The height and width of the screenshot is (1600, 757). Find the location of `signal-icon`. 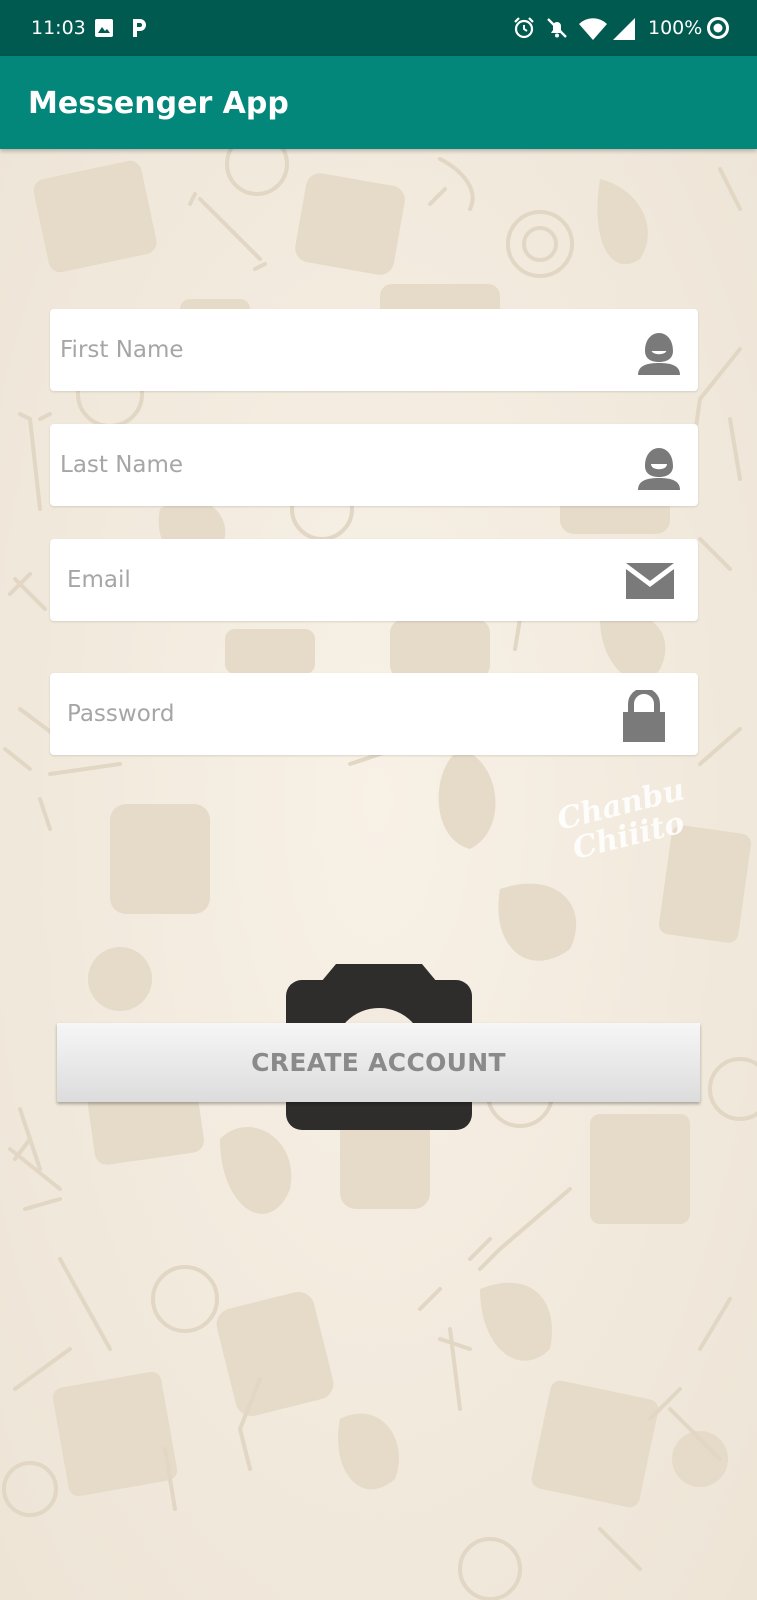

signal-icon is located at coordinates (624, 29).